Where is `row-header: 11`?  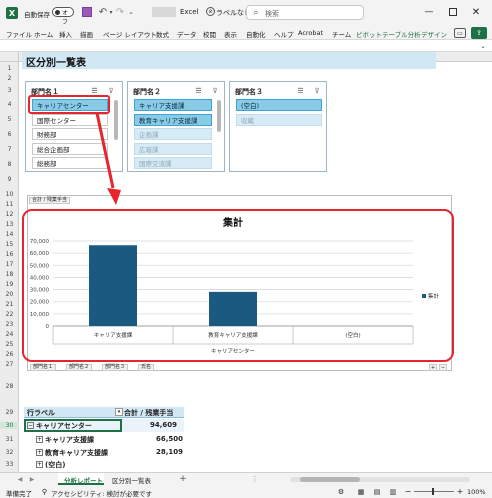
row-header: 11 is located at coordinates (9, 204).